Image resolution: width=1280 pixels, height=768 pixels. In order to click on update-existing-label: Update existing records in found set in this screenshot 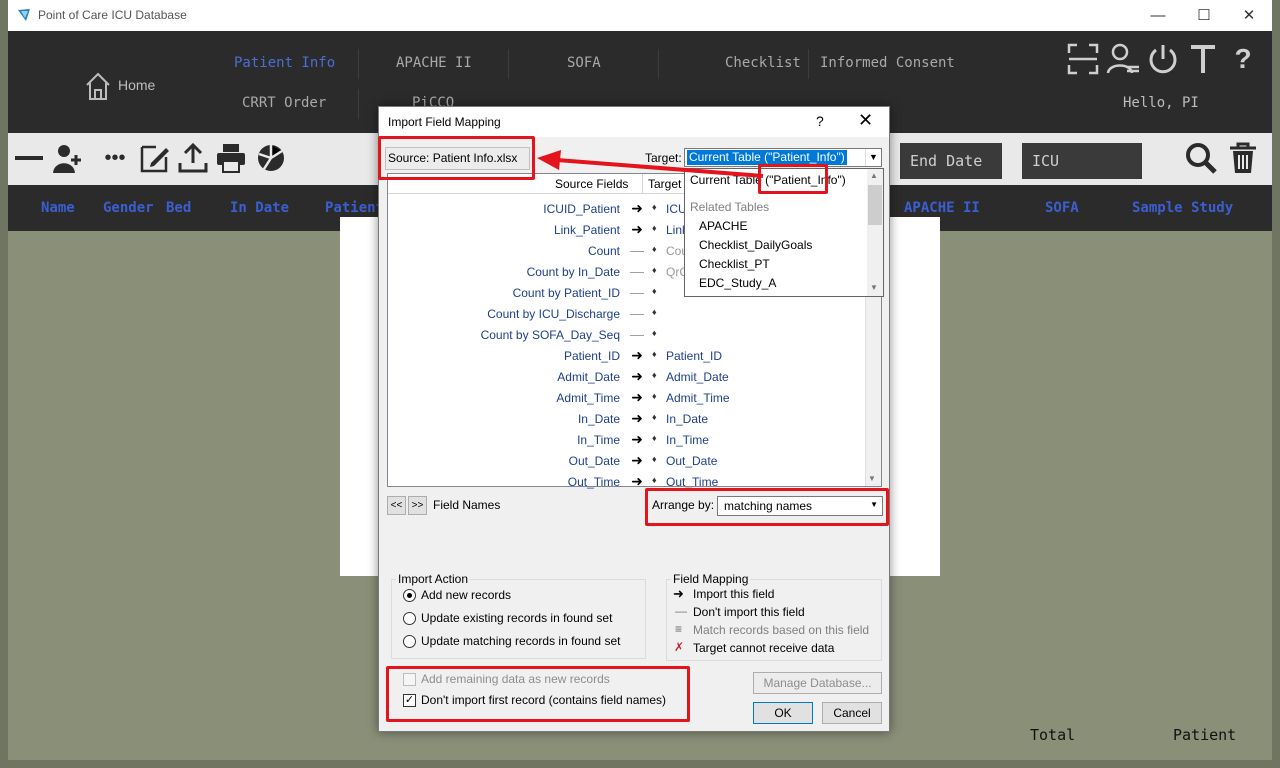, I will do `click(516, 618)`.